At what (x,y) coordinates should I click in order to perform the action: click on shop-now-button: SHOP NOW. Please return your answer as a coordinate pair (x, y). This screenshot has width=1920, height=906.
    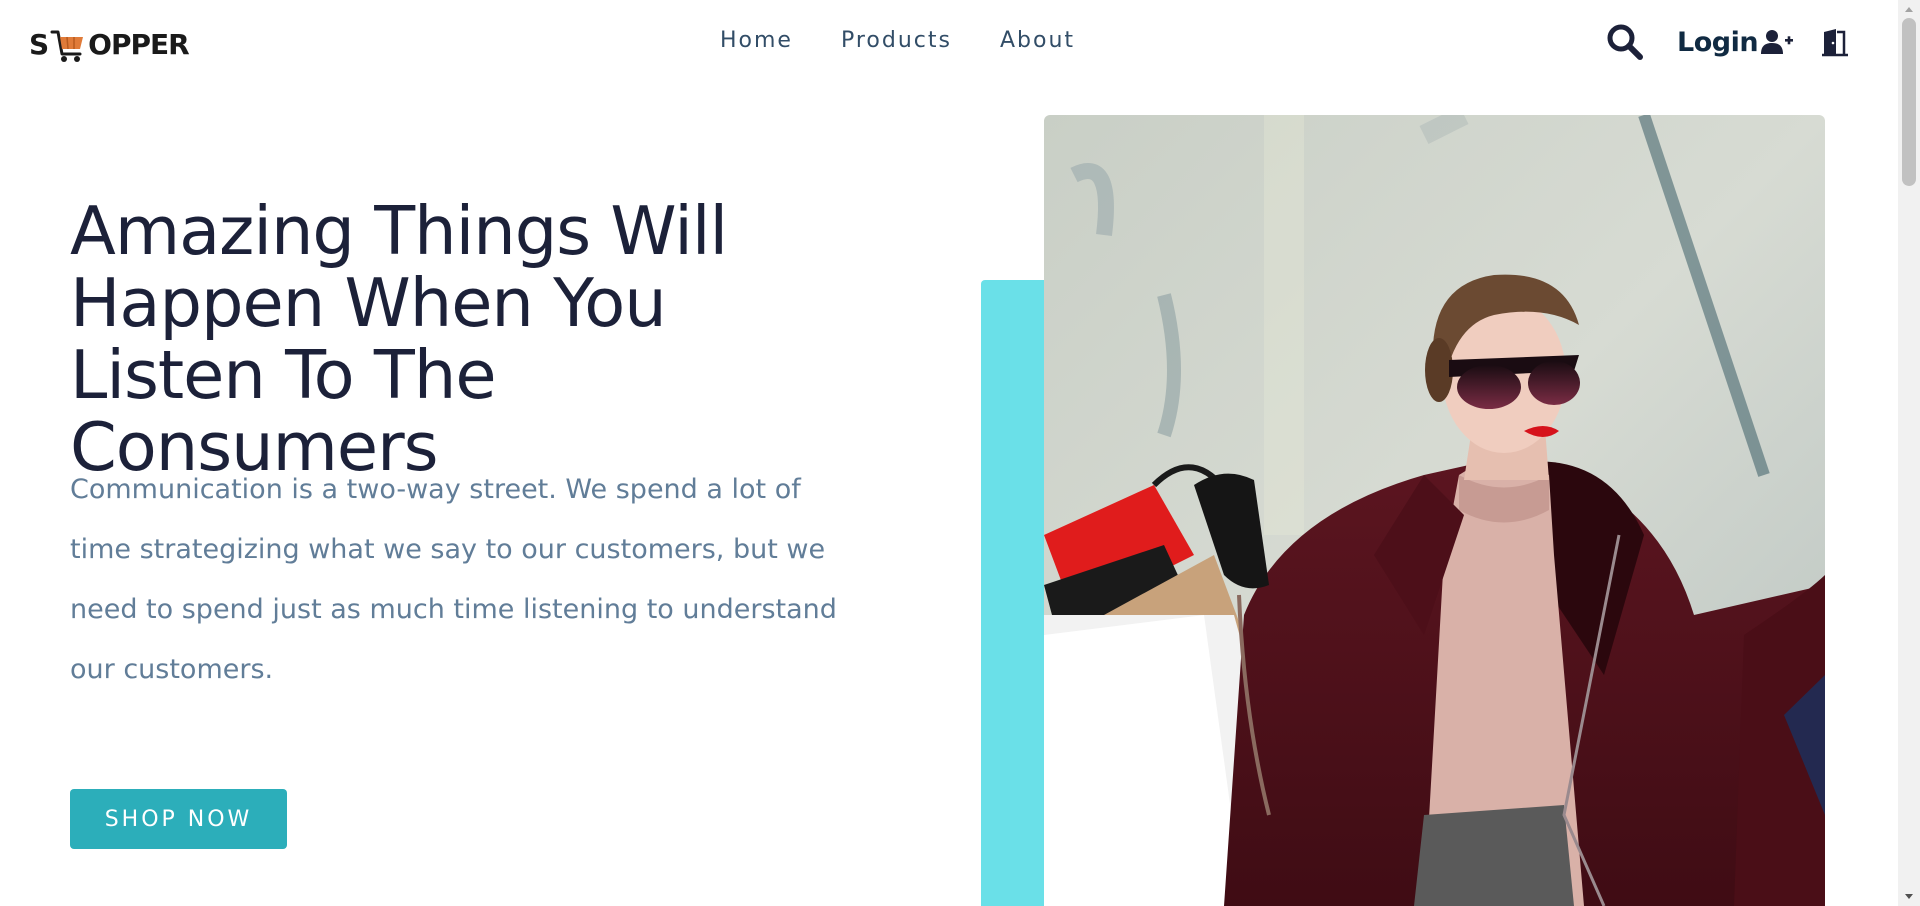
    Looking at the image, I should click on (178, 819).